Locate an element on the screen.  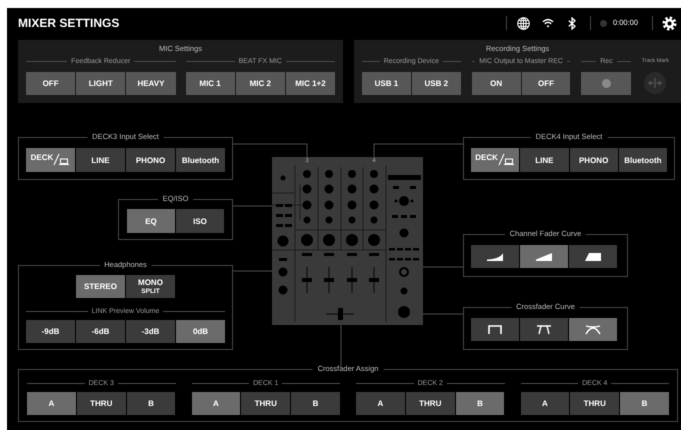
option-button: MIC 1 is located at coordinates (210, 83).